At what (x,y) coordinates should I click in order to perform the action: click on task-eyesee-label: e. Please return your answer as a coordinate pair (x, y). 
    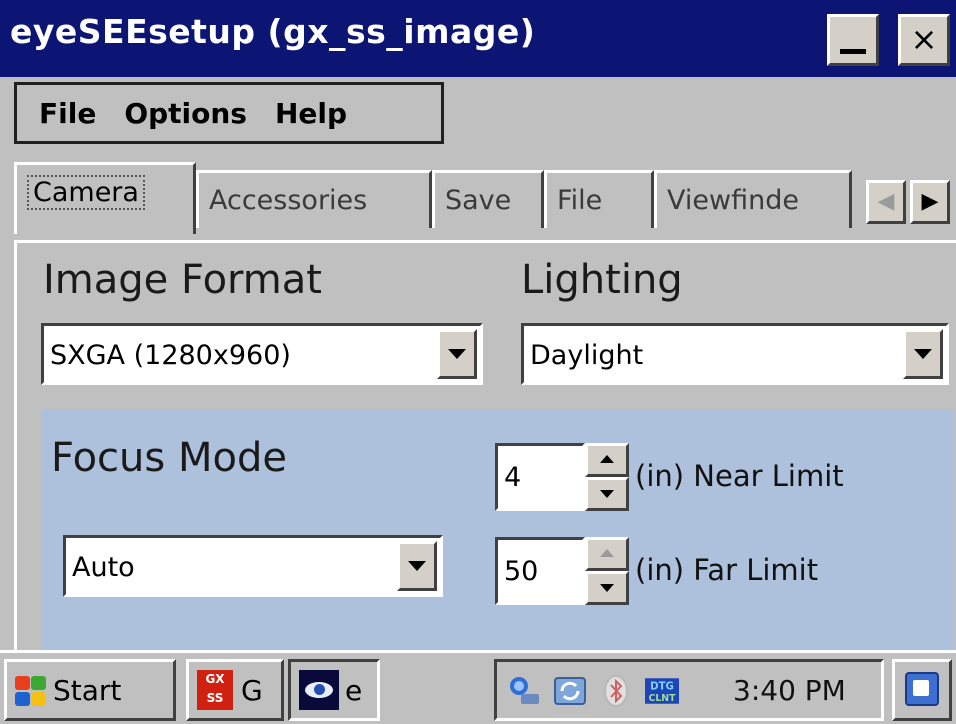
    Looking at the image, I should click on (354, 690).